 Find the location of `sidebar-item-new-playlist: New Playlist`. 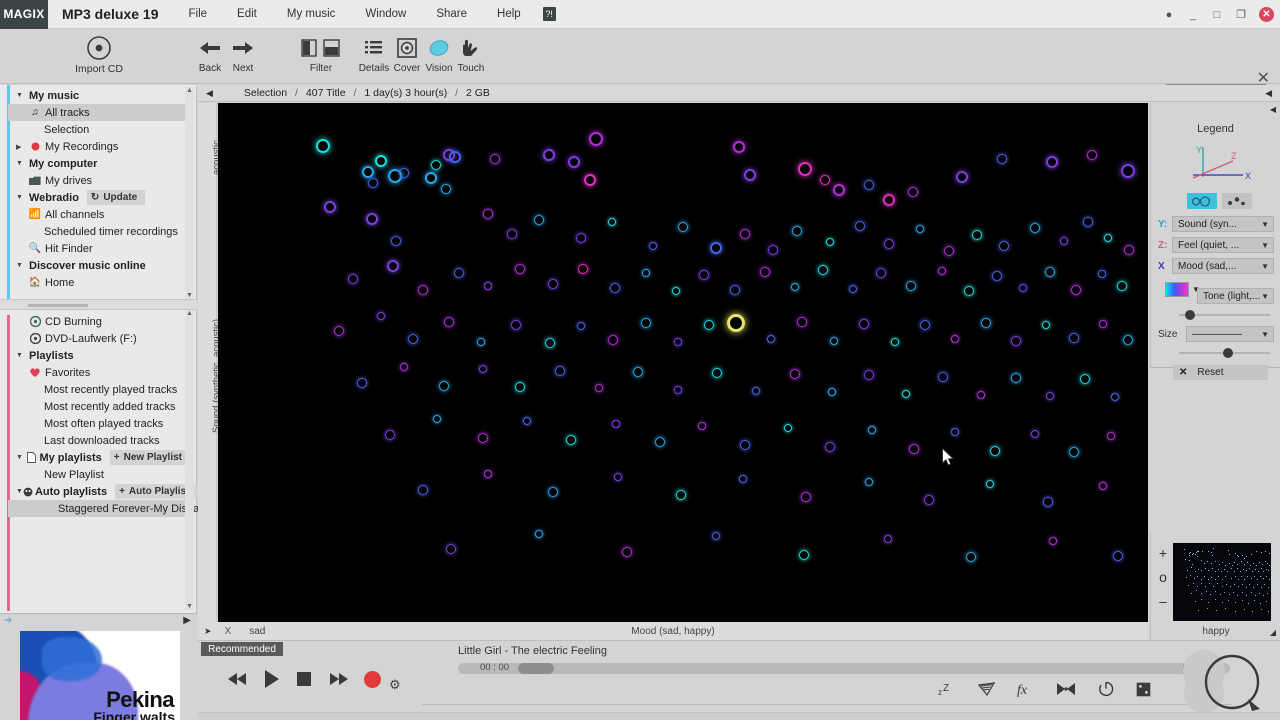

sidebar-item-new-playlist: New Playlist is located at coordinates (101, 474).